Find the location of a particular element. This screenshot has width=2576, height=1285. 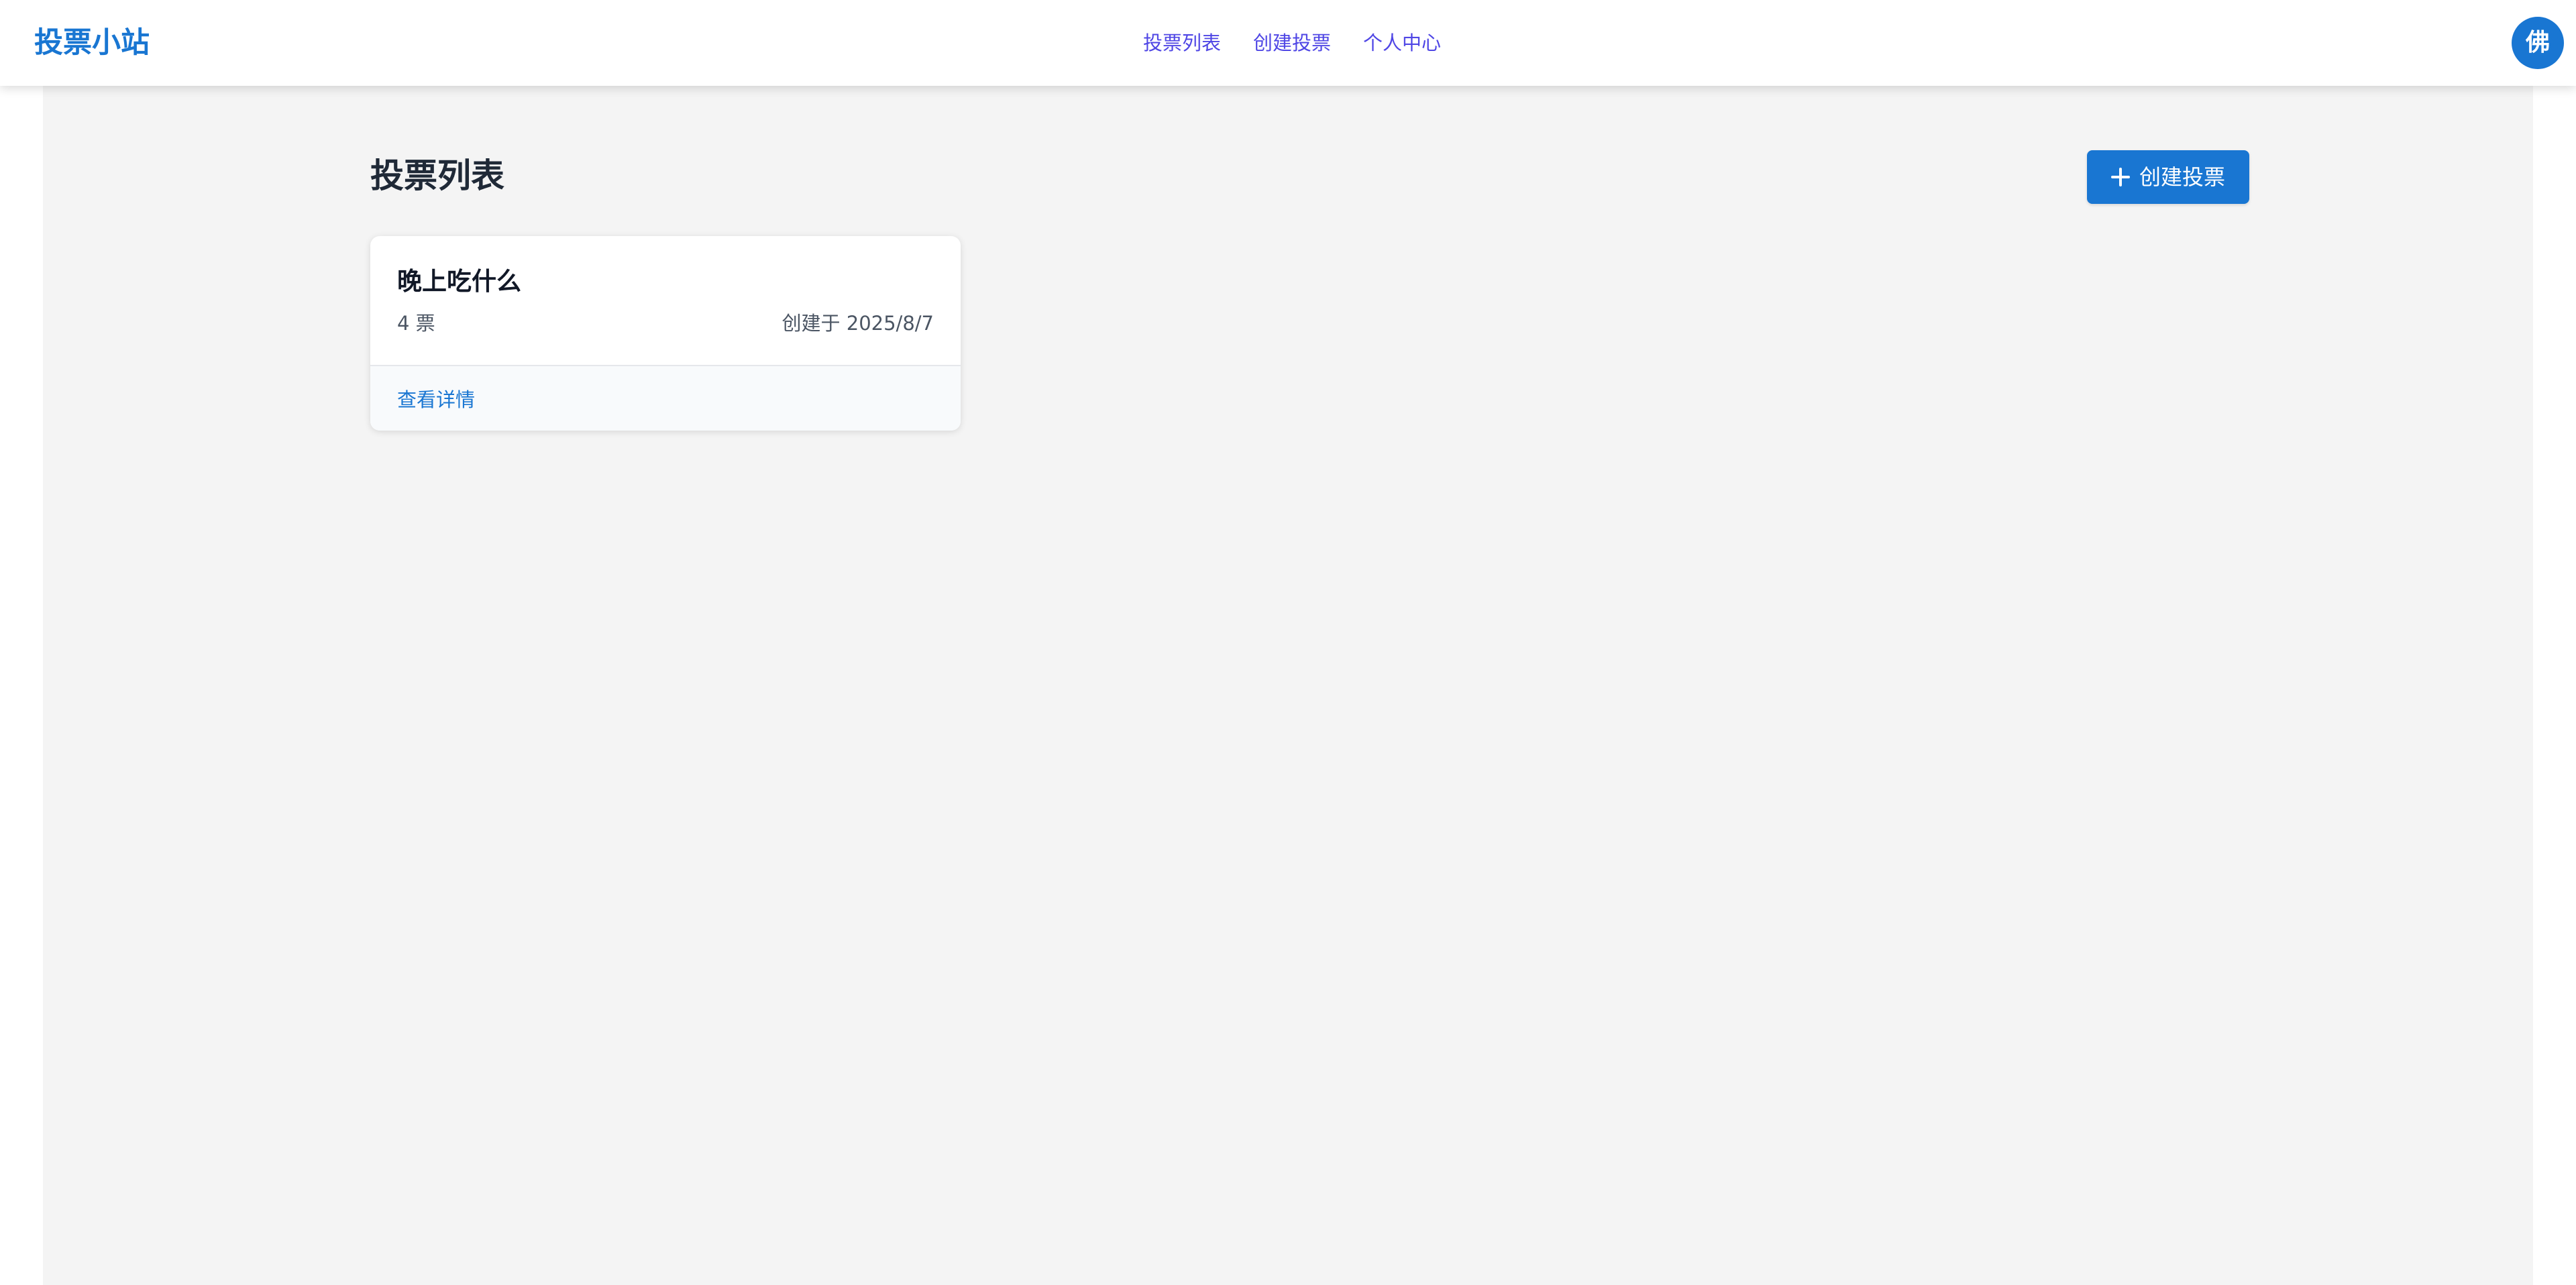

nav-link-create-poll: 创建投票 is located at coordinates (1292, 43).